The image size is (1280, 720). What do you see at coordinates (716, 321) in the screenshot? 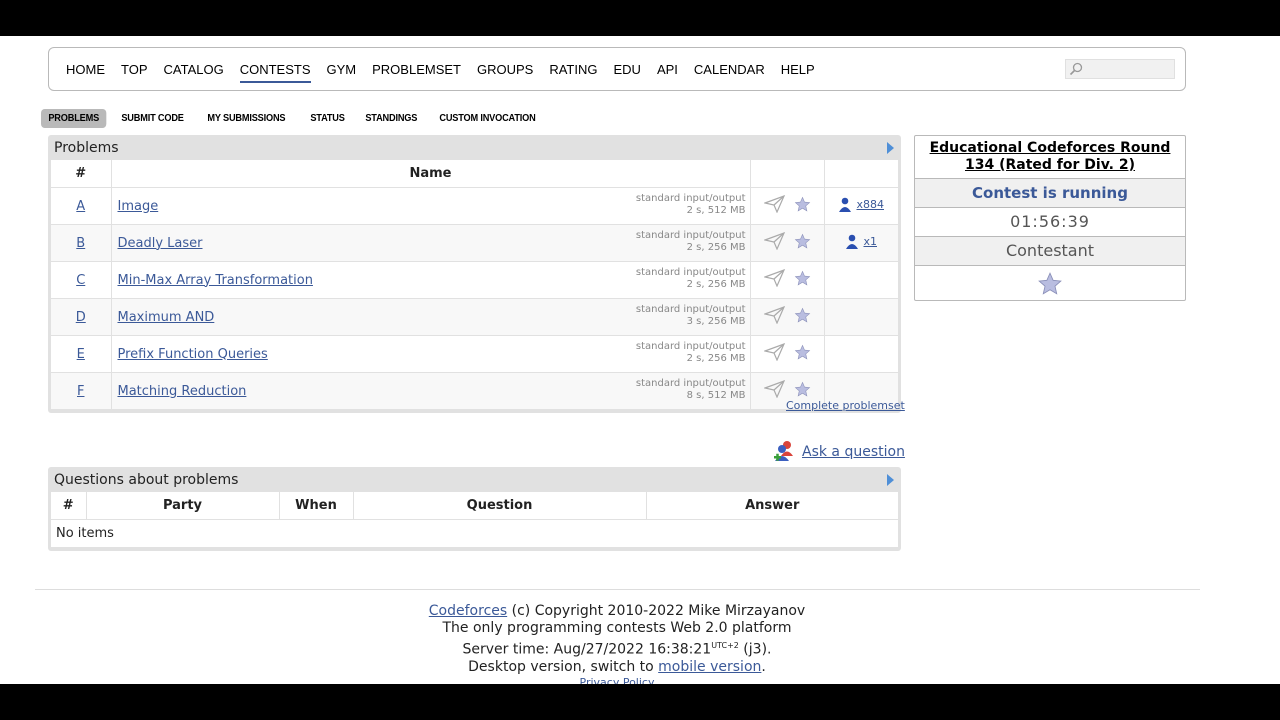
I see `problem-time-memory: 3 s, 256 MB` at bounding box center [716, 321].